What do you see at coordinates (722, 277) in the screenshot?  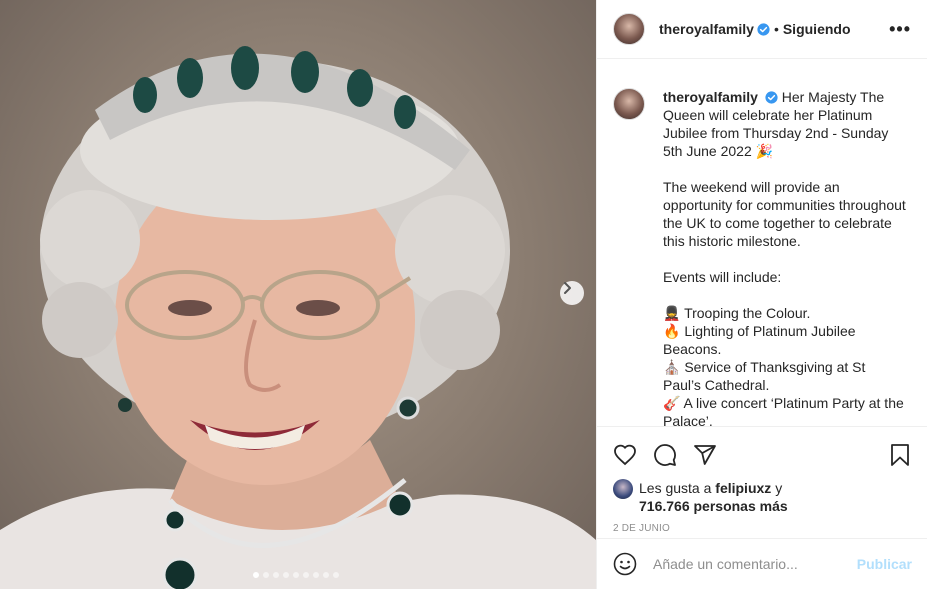 I see `caption-paragraph: Events will include:` at bounding box center [722, 277].